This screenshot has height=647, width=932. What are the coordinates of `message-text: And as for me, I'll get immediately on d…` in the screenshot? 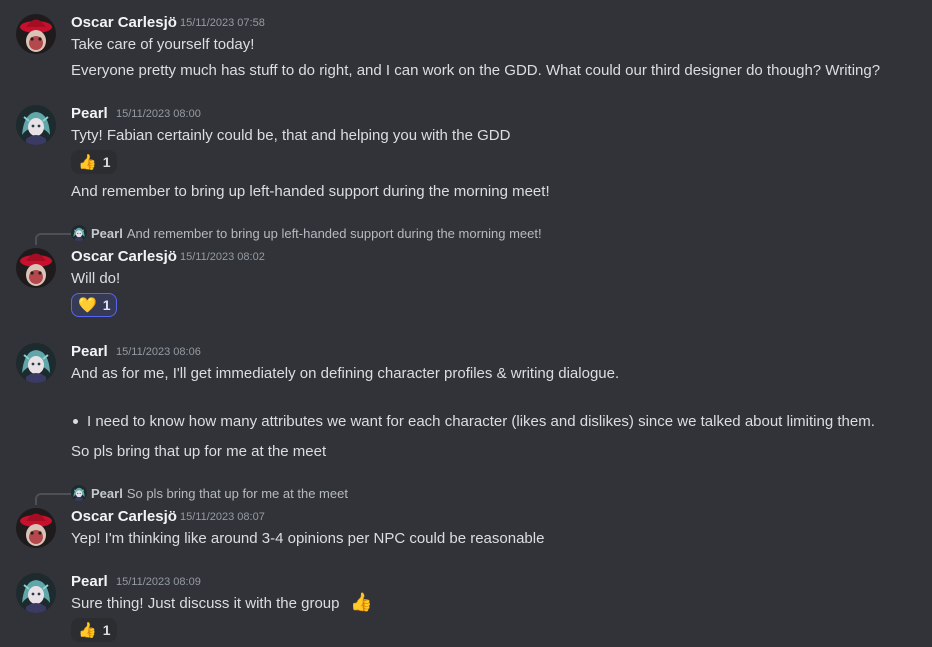 It's located at (345, 373).